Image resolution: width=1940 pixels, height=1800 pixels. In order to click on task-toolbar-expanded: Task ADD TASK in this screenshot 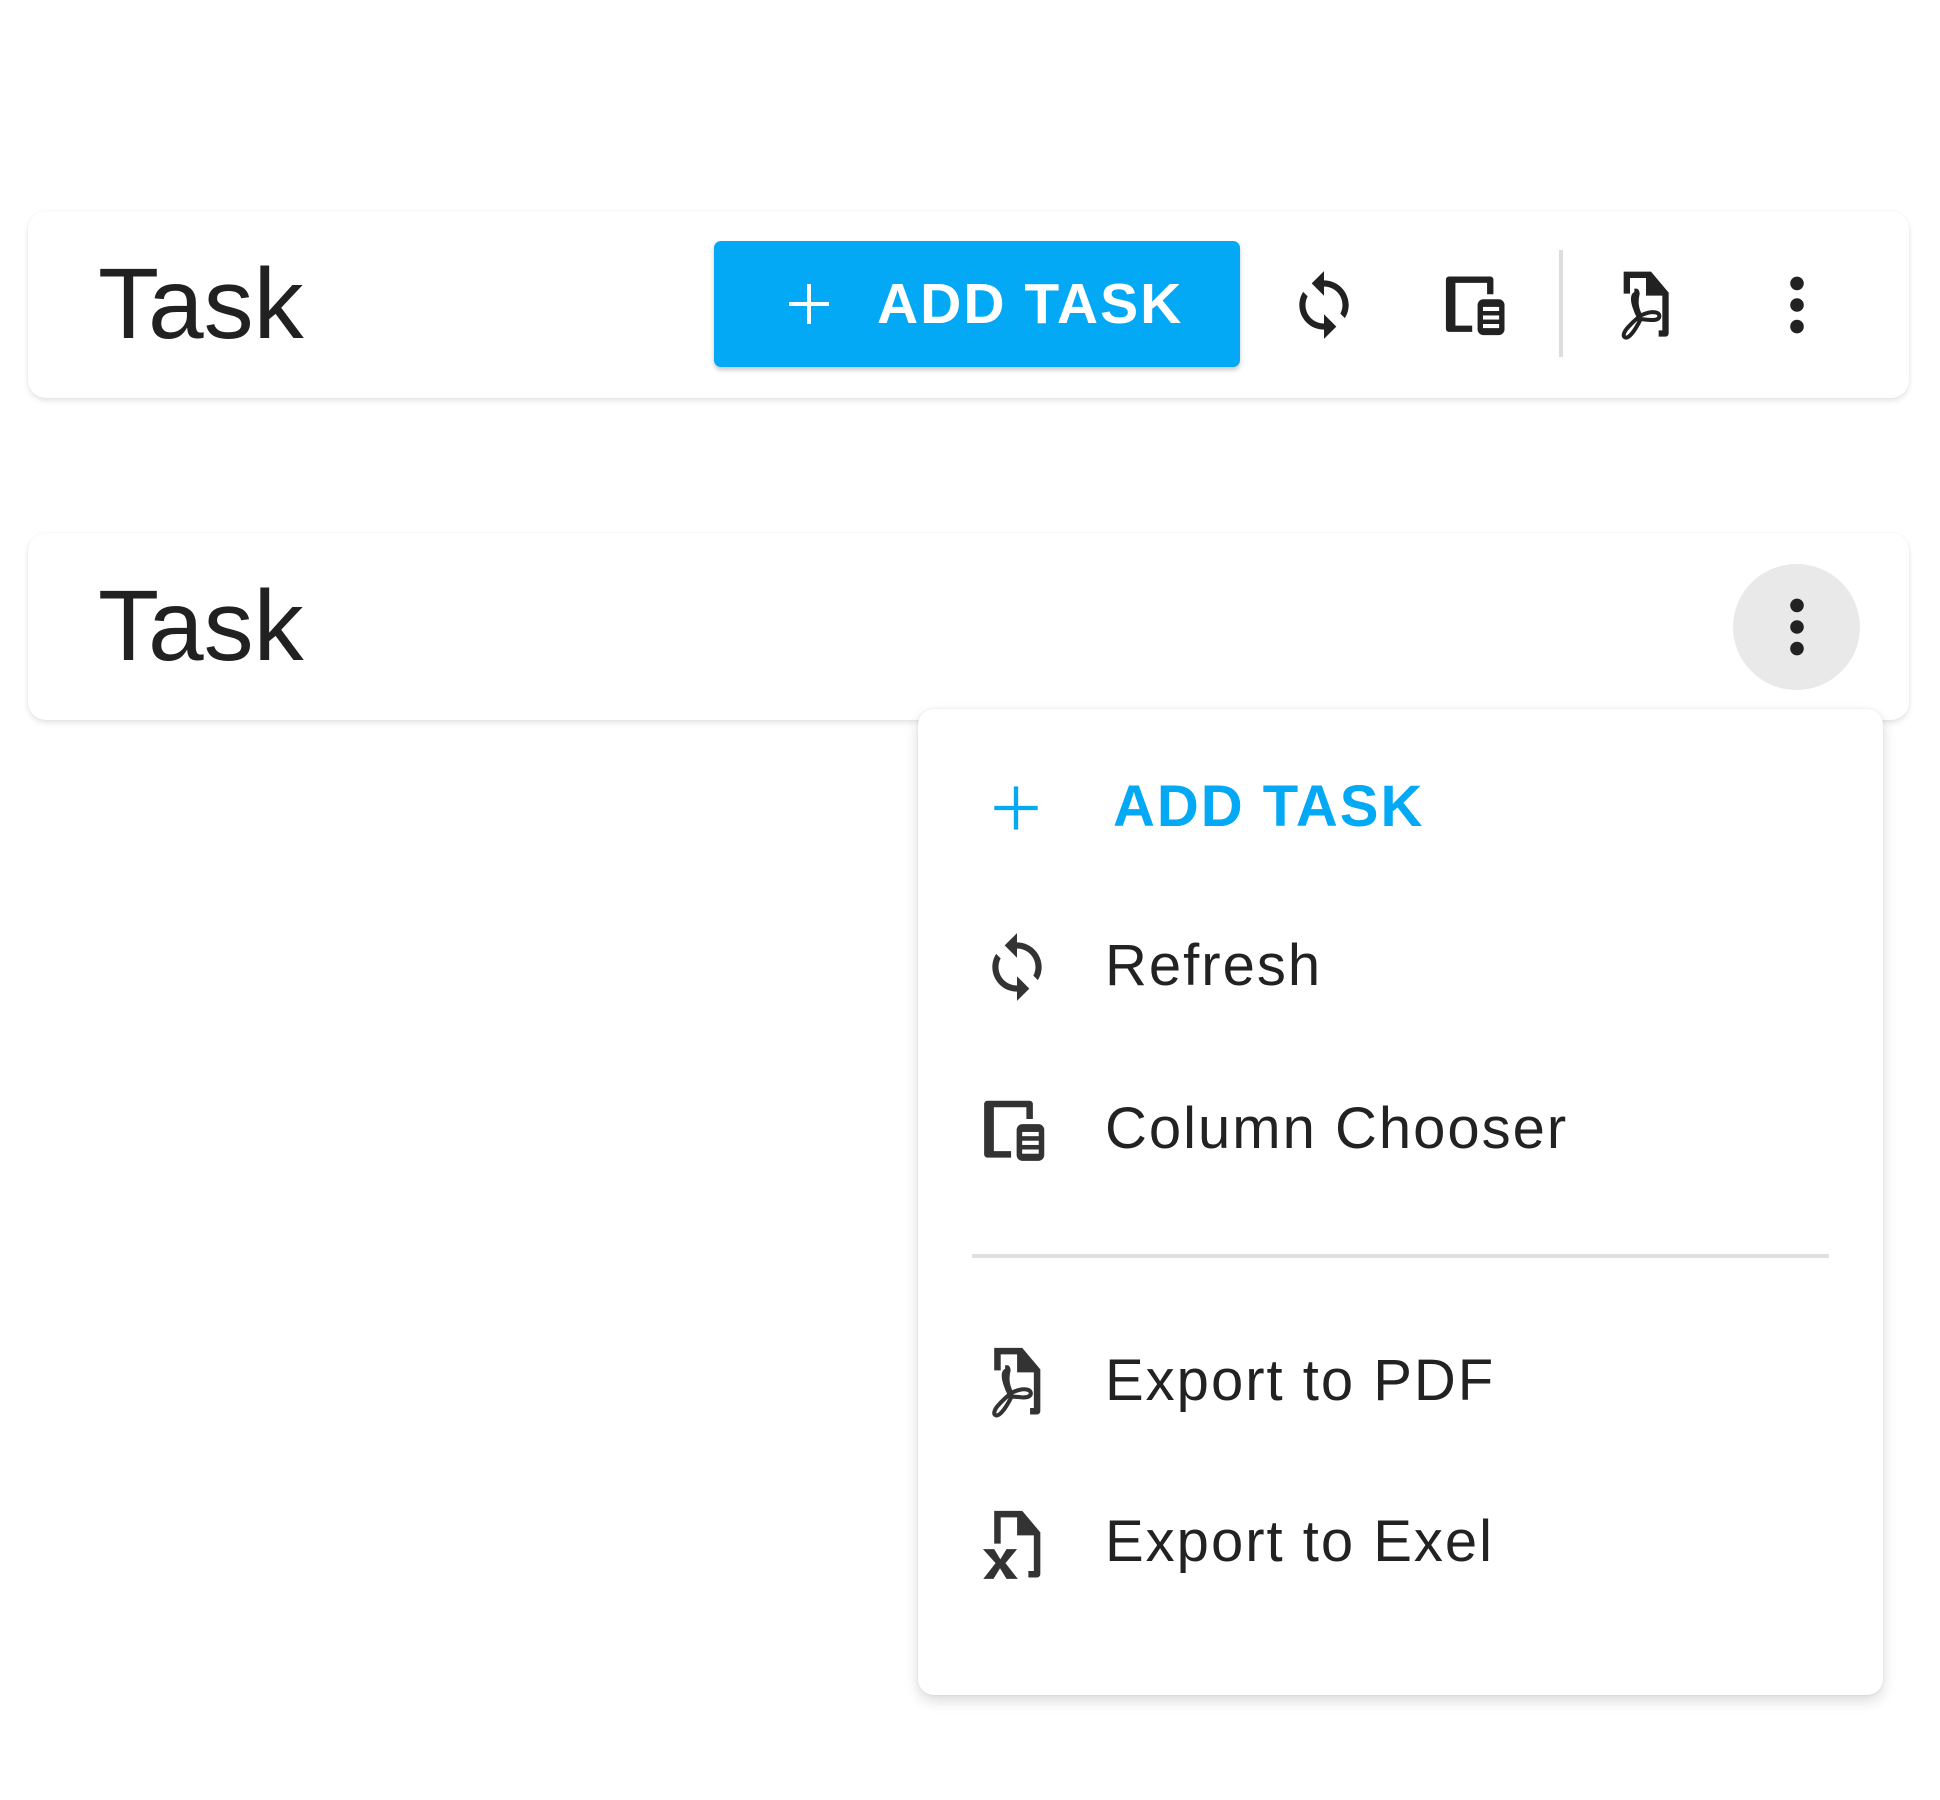, I will do `click(968, 304)`.